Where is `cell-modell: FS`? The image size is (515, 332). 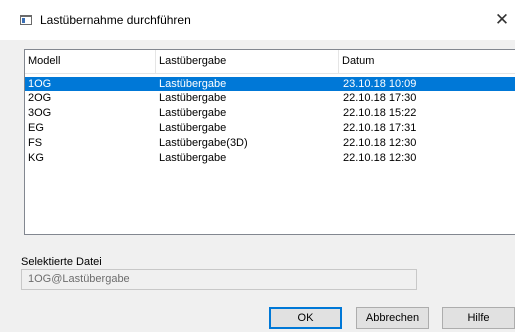
cell-modell: FS is located at coordinates (35, 143).